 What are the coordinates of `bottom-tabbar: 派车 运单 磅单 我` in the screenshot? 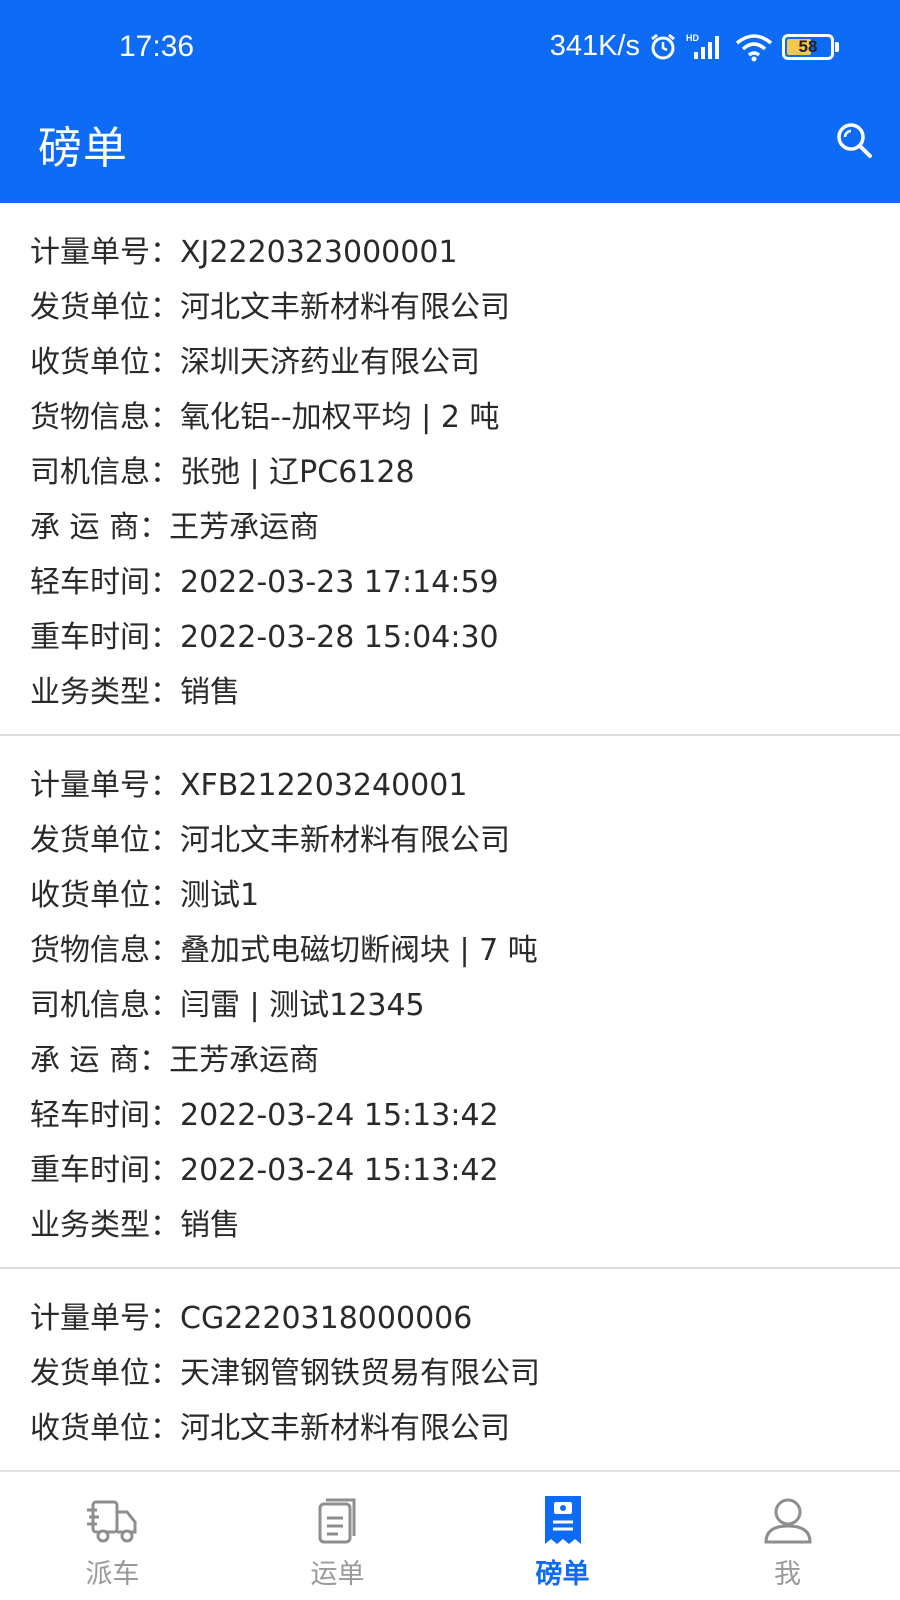 It's located at (450, 1535).